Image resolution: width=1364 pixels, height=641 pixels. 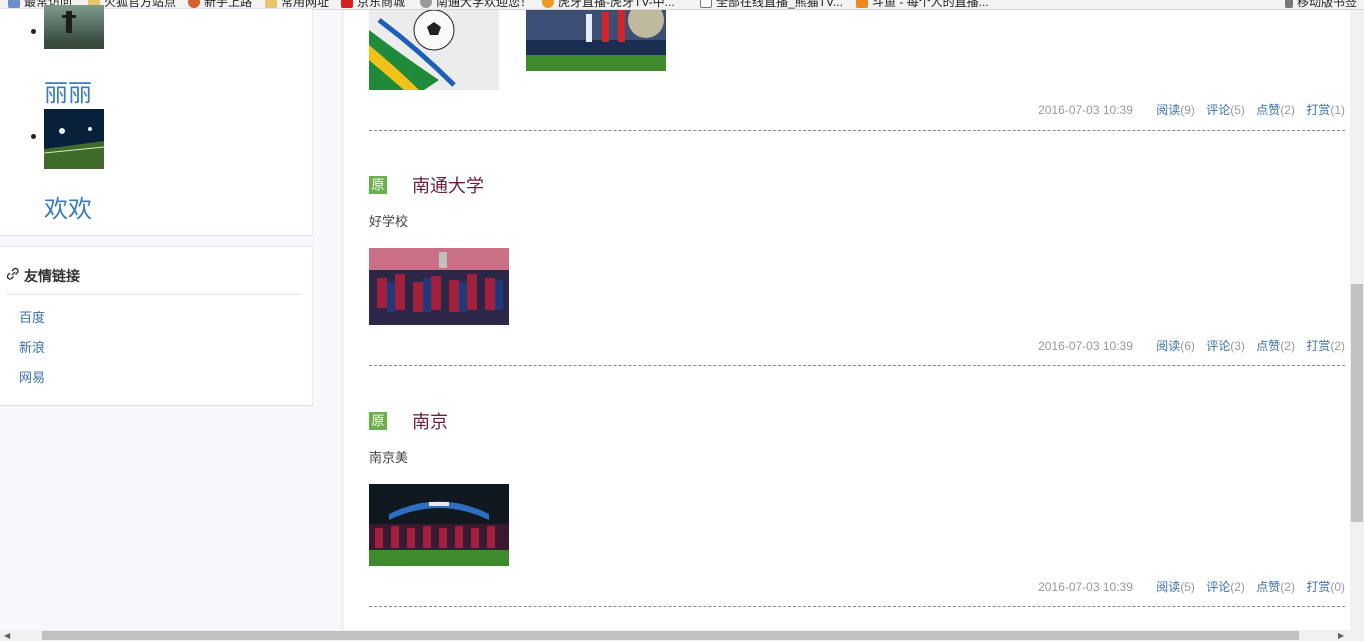 What do you see at coordinates (548, 4) in the screenshot?
I see `huya-icon` at bounding box center [548, 4].